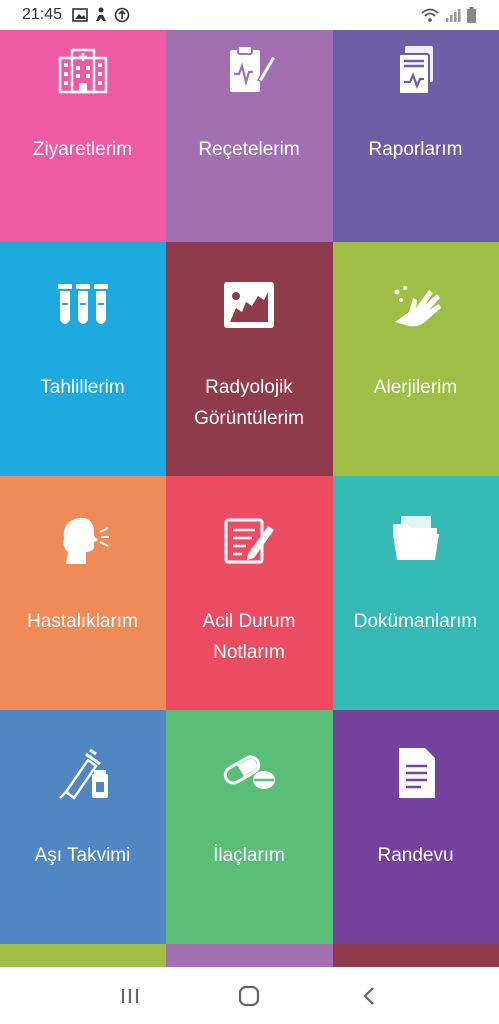  I want to click on accessibility-icon, so click(101, 14).